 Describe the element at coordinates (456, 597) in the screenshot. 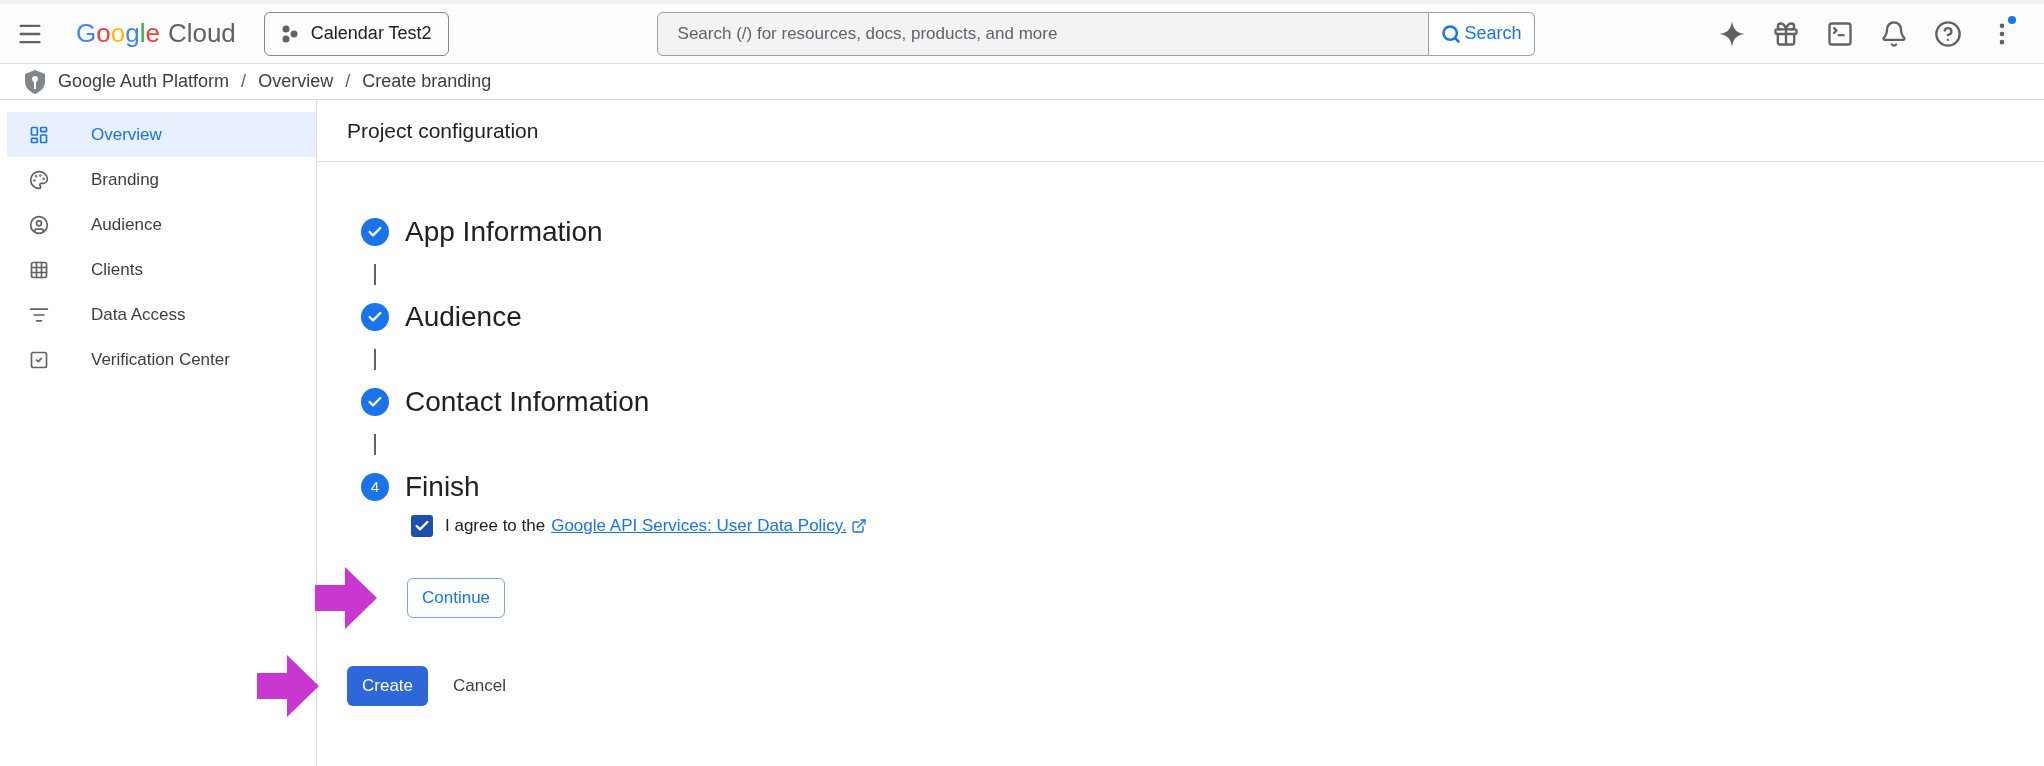

I see `continue-button: Continue` at that location.